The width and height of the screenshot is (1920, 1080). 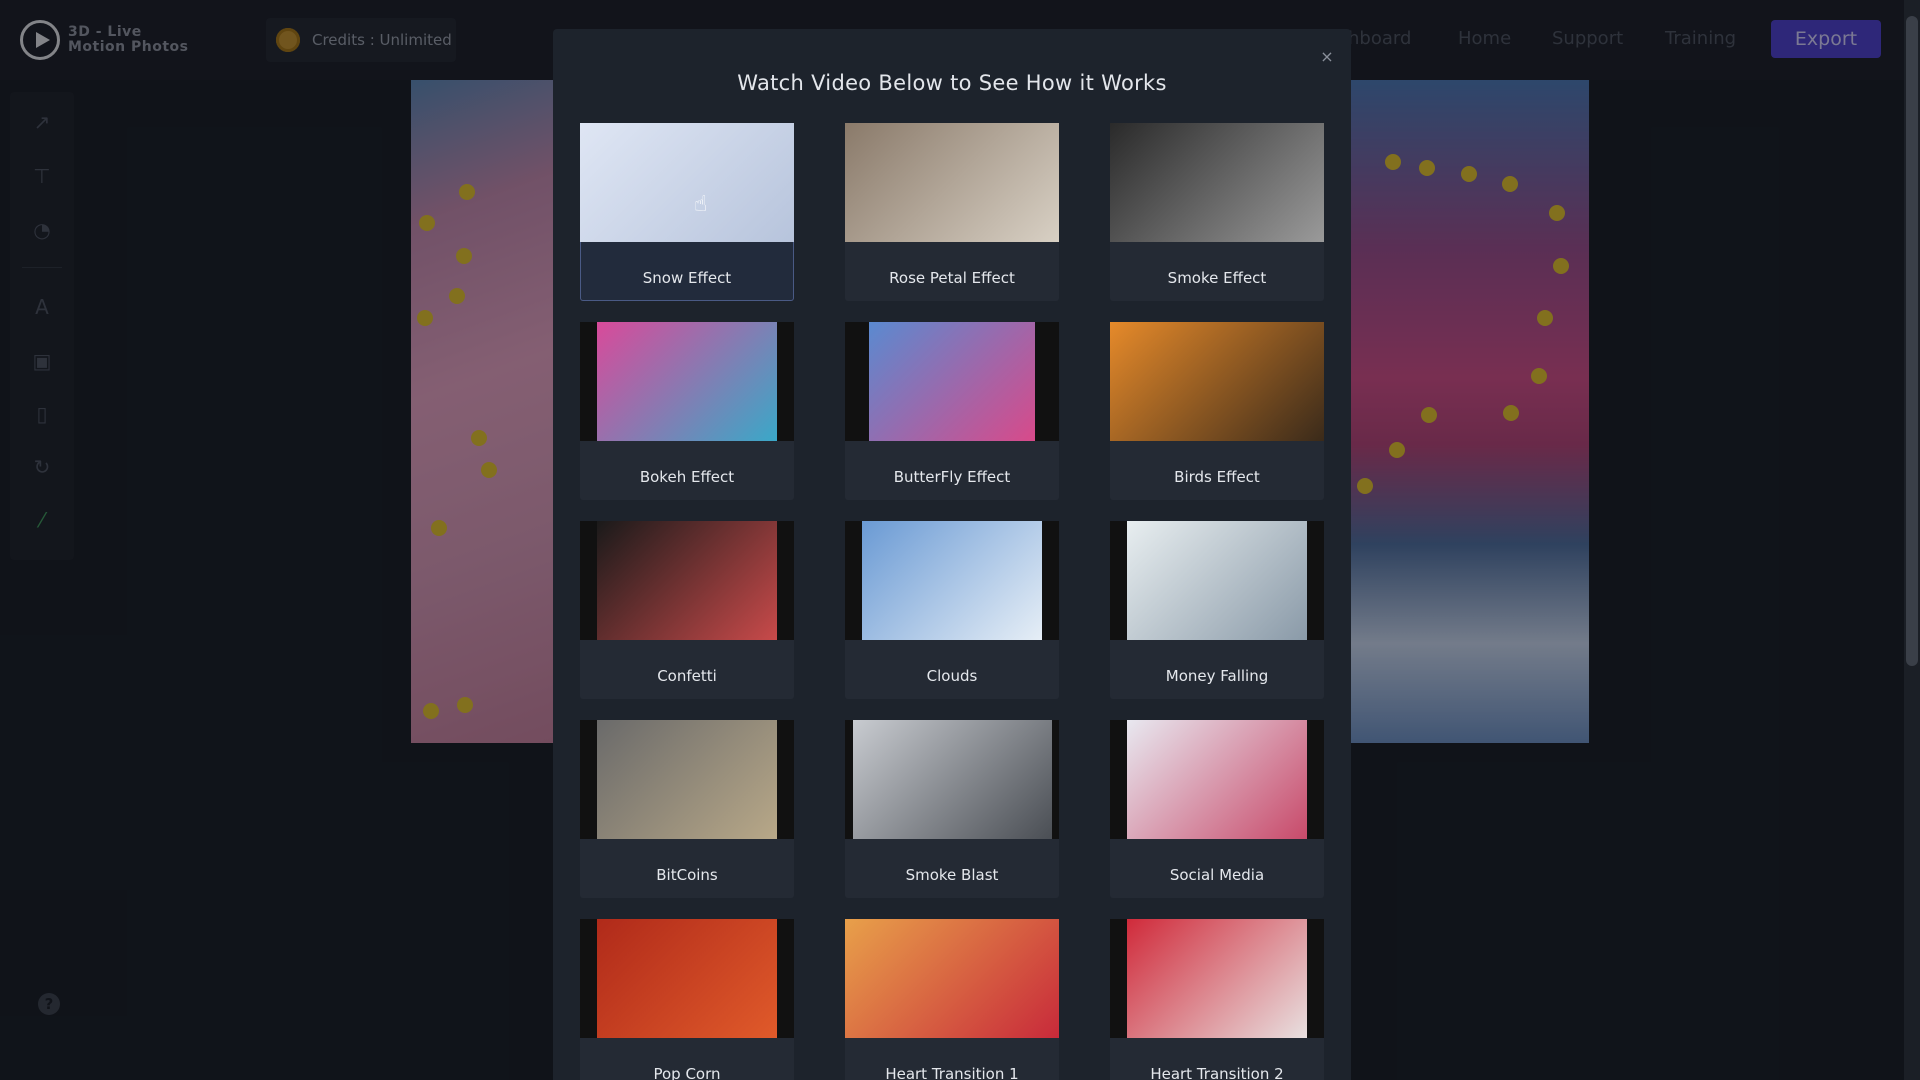 What do you see at coordinates (952, 676) in the screenshot?
I see `effect-label: Clouds` at bounding box center [952, 676].